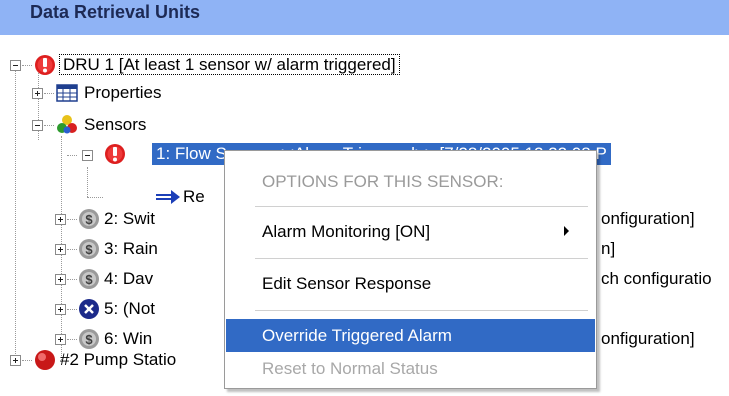 This screenshot has width=729, height=396. I want to click on response-label: Re, so click(194, 196).